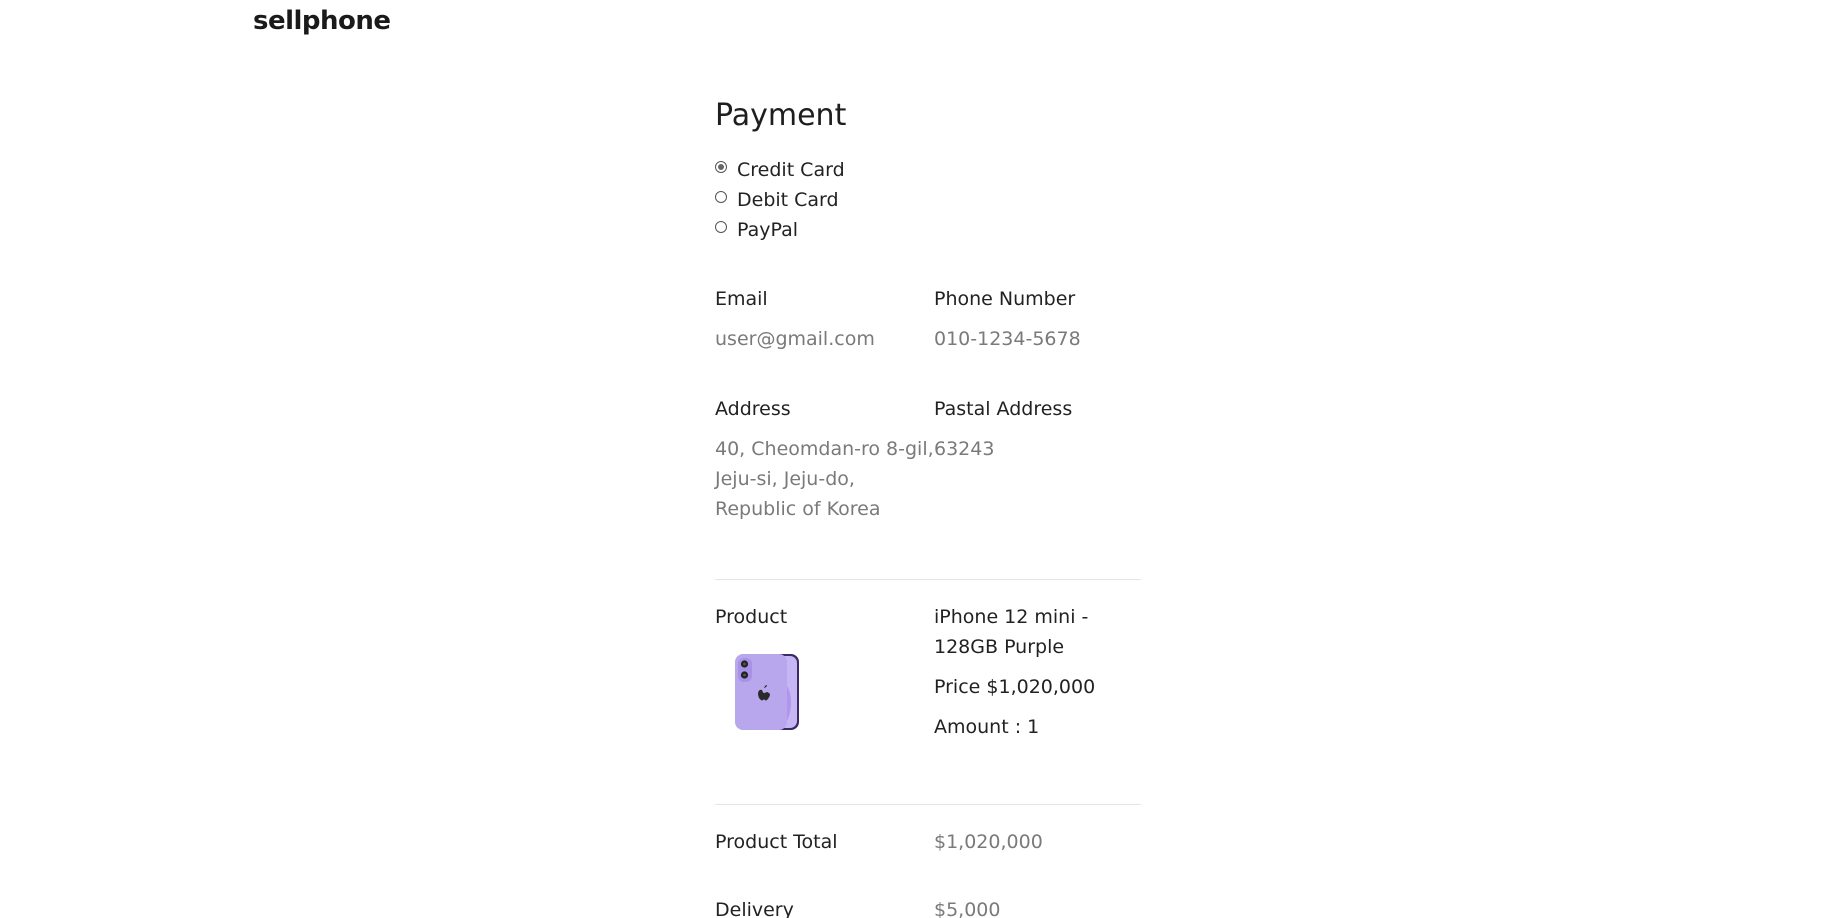 The height and width of the screenshot is (918, 1848). What do you see at coordinates (1037, 319) in the screenshot?
I see `phone-block: Phone Number 010-1234-5678` at bounding box center [1037, 319].